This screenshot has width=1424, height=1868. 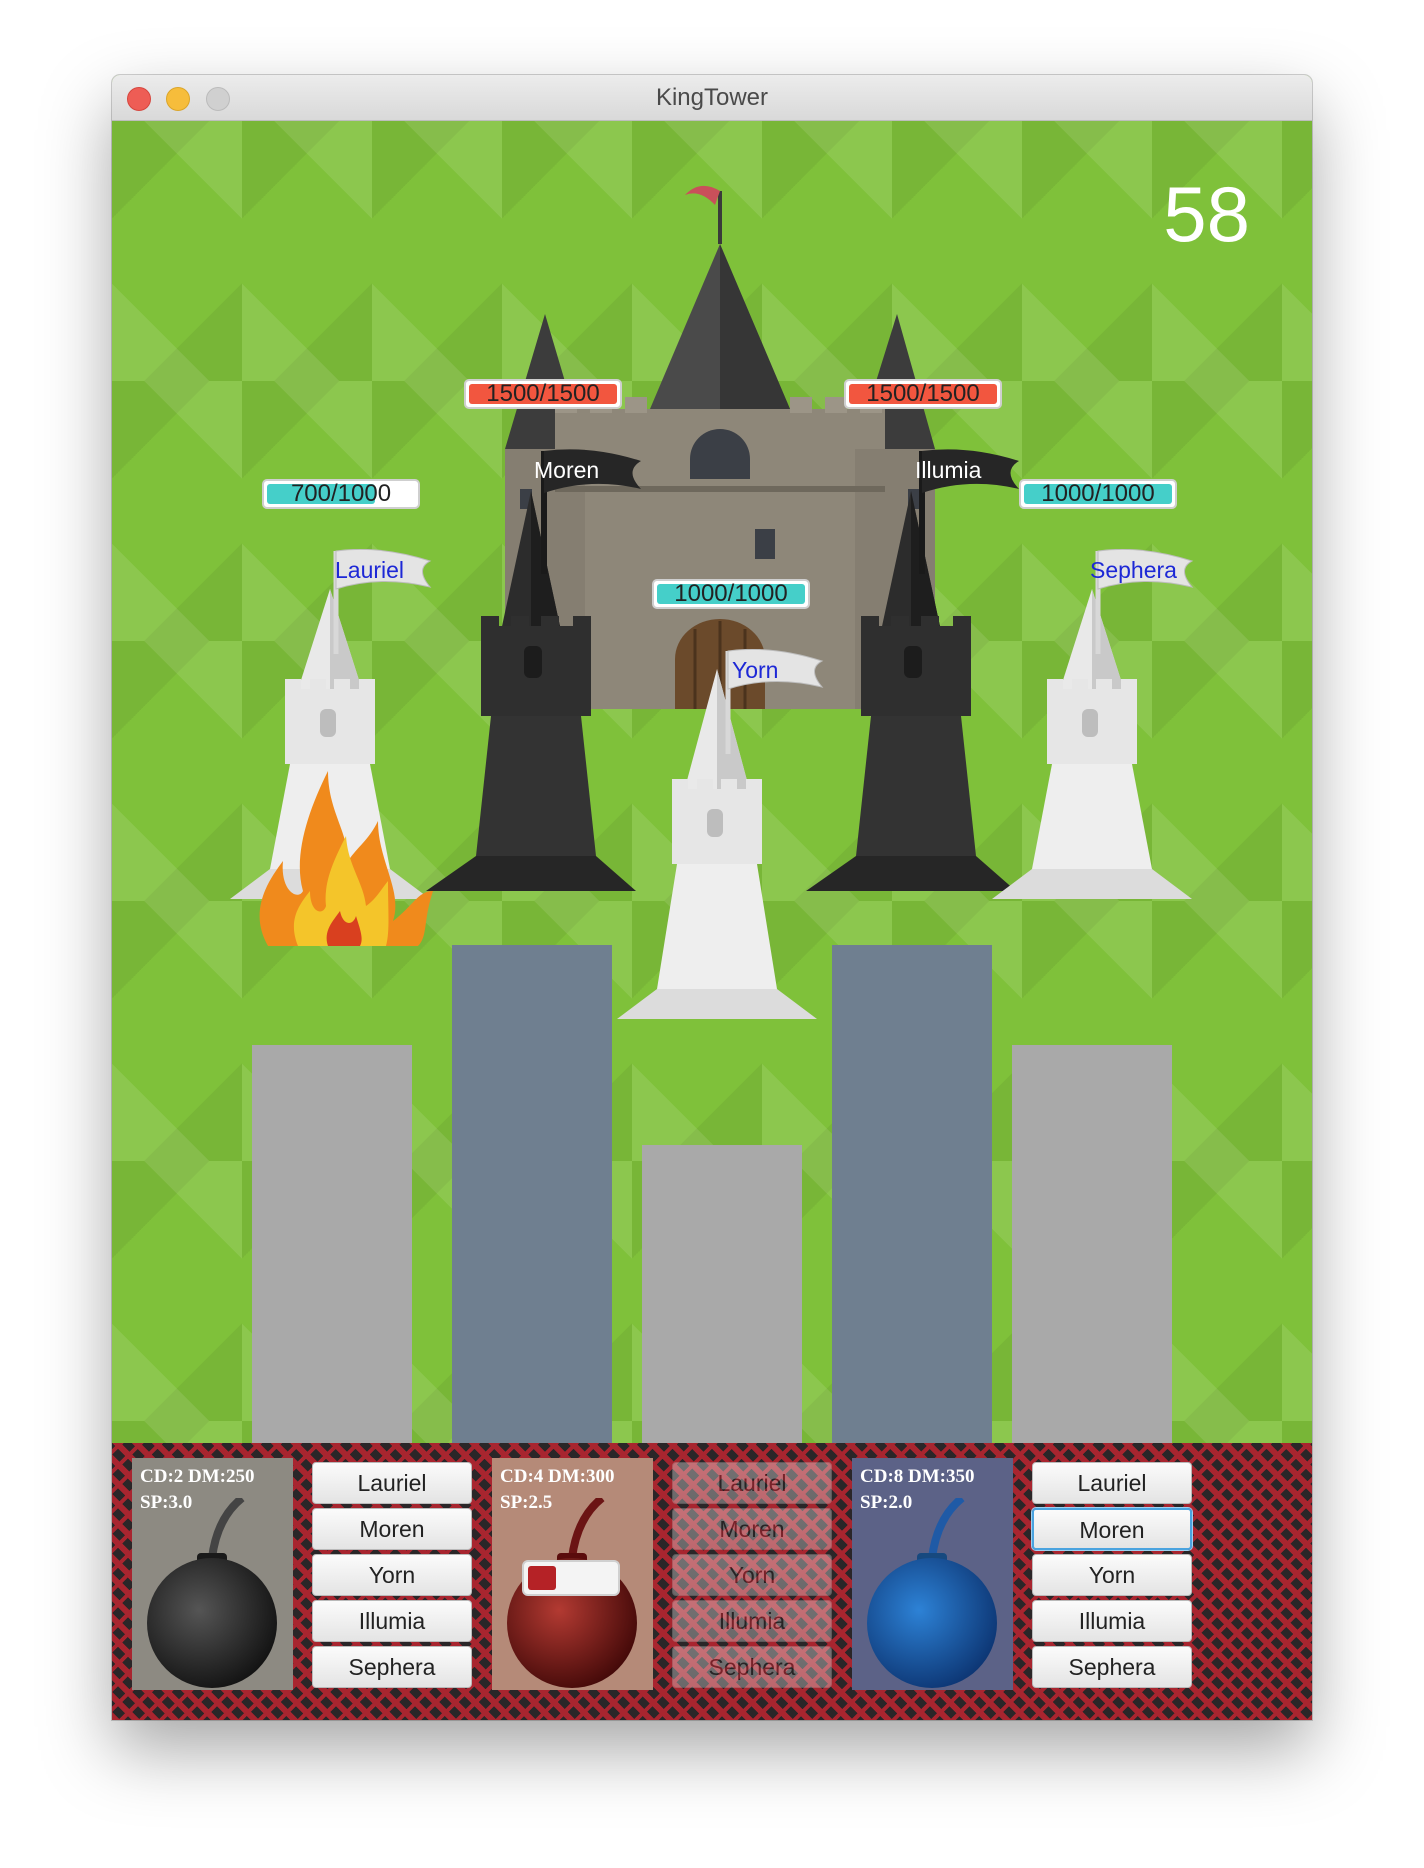 I want to click on hp-bar-lauriel: 700/1000, so click(x=341, y=494).